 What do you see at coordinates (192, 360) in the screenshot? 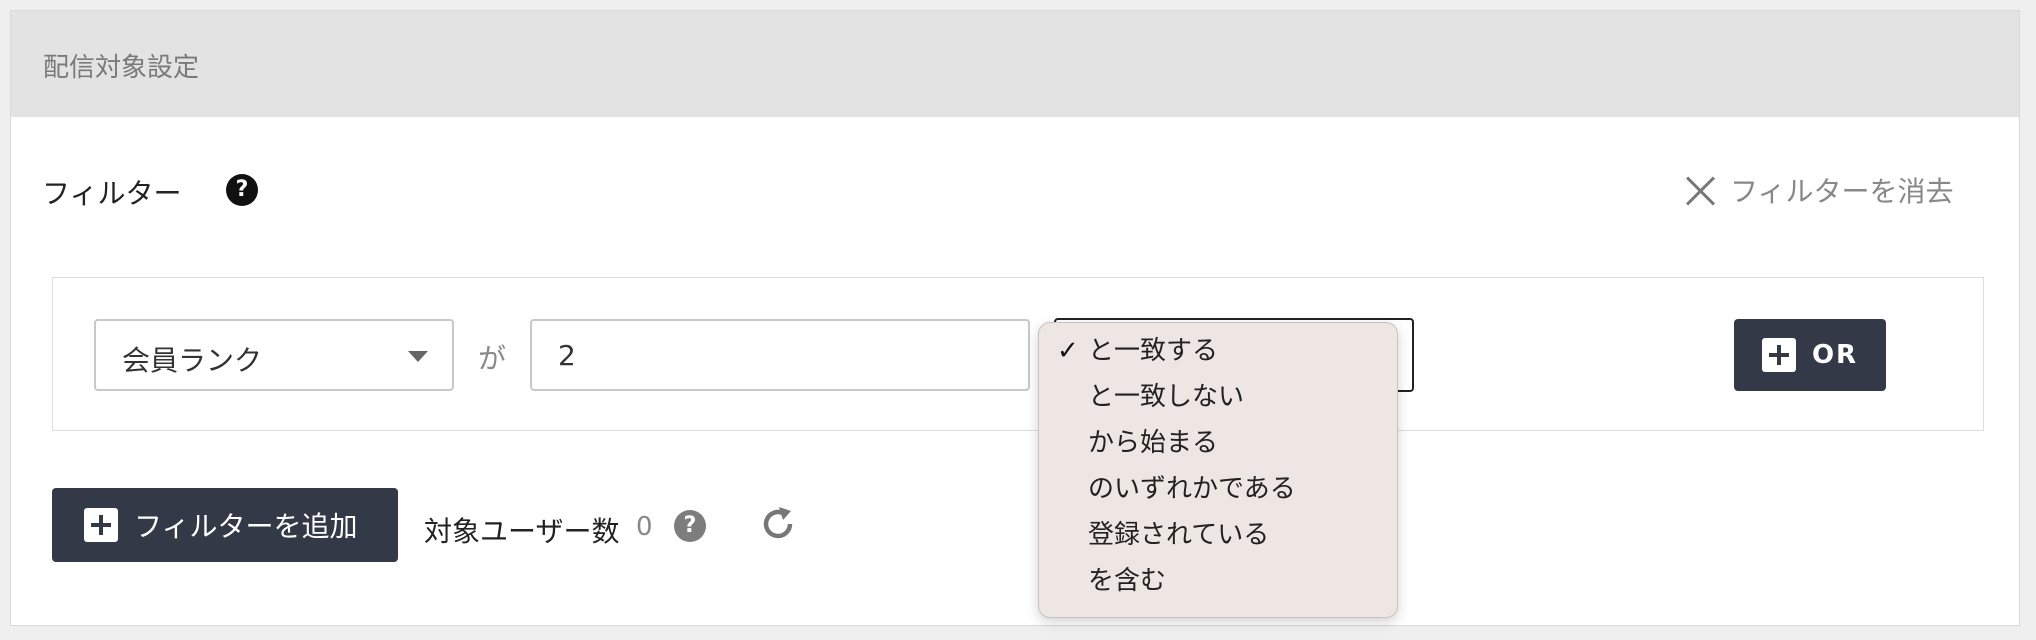
I see `field-select-value: 会員ランク` at bounding box center [192, 360].